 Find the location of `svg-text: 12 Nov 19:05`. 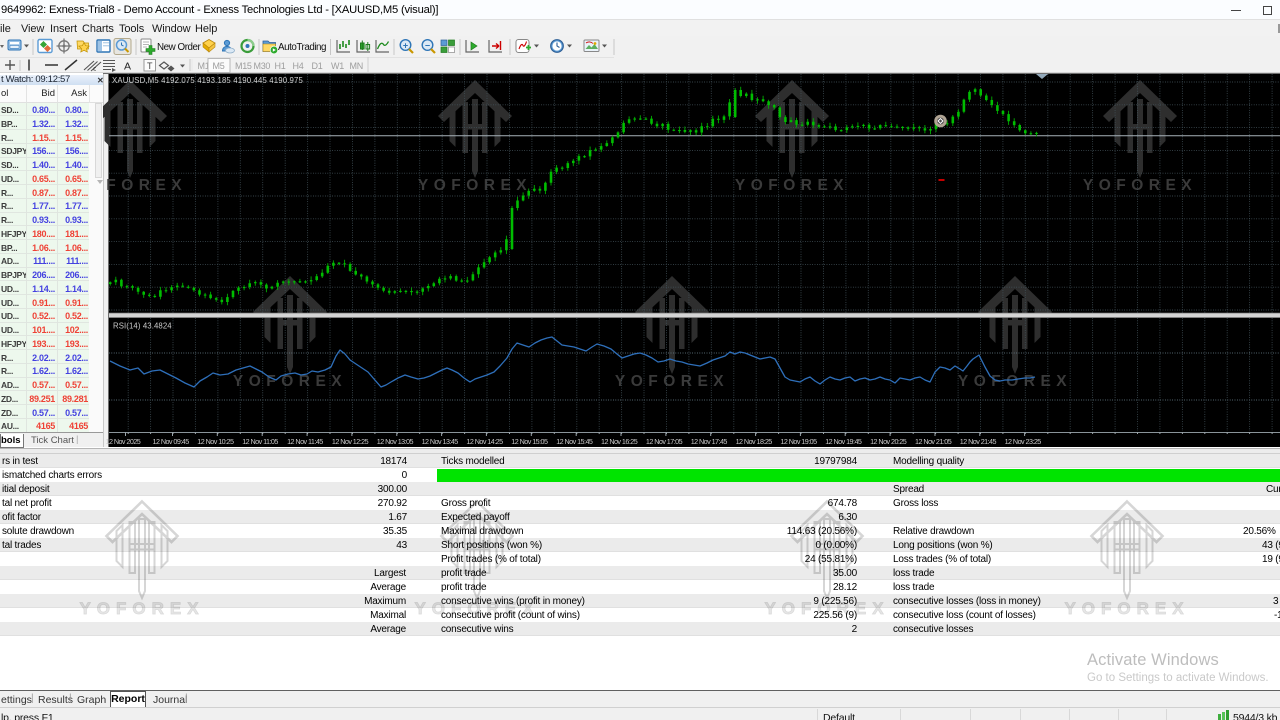

svg-text: 12 Nov 19:05 is located at coordinates (798, 441).